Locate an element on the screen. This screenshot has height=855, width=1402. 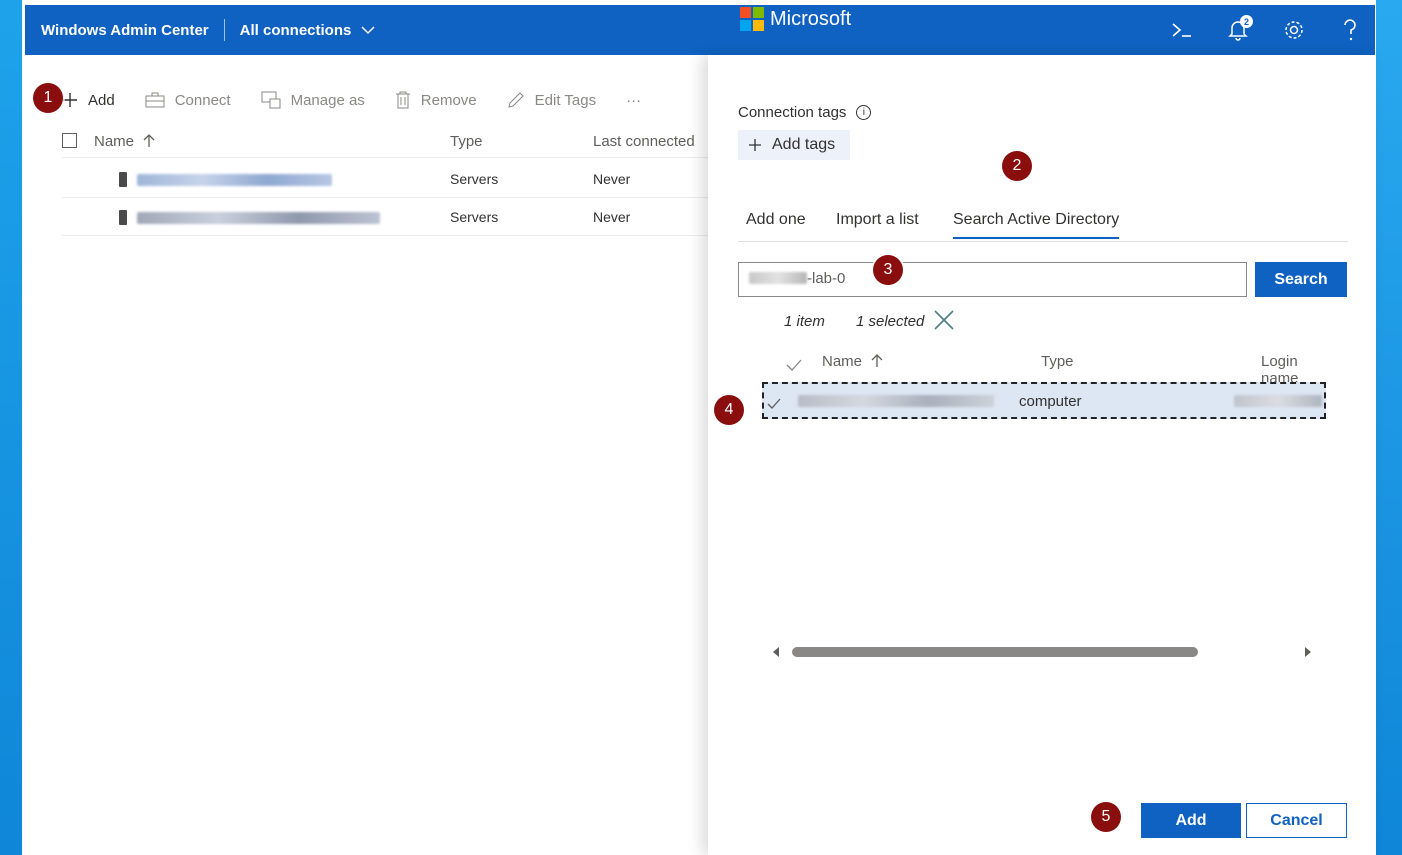
remove-button: Remove is located at coordinates (436, 100).